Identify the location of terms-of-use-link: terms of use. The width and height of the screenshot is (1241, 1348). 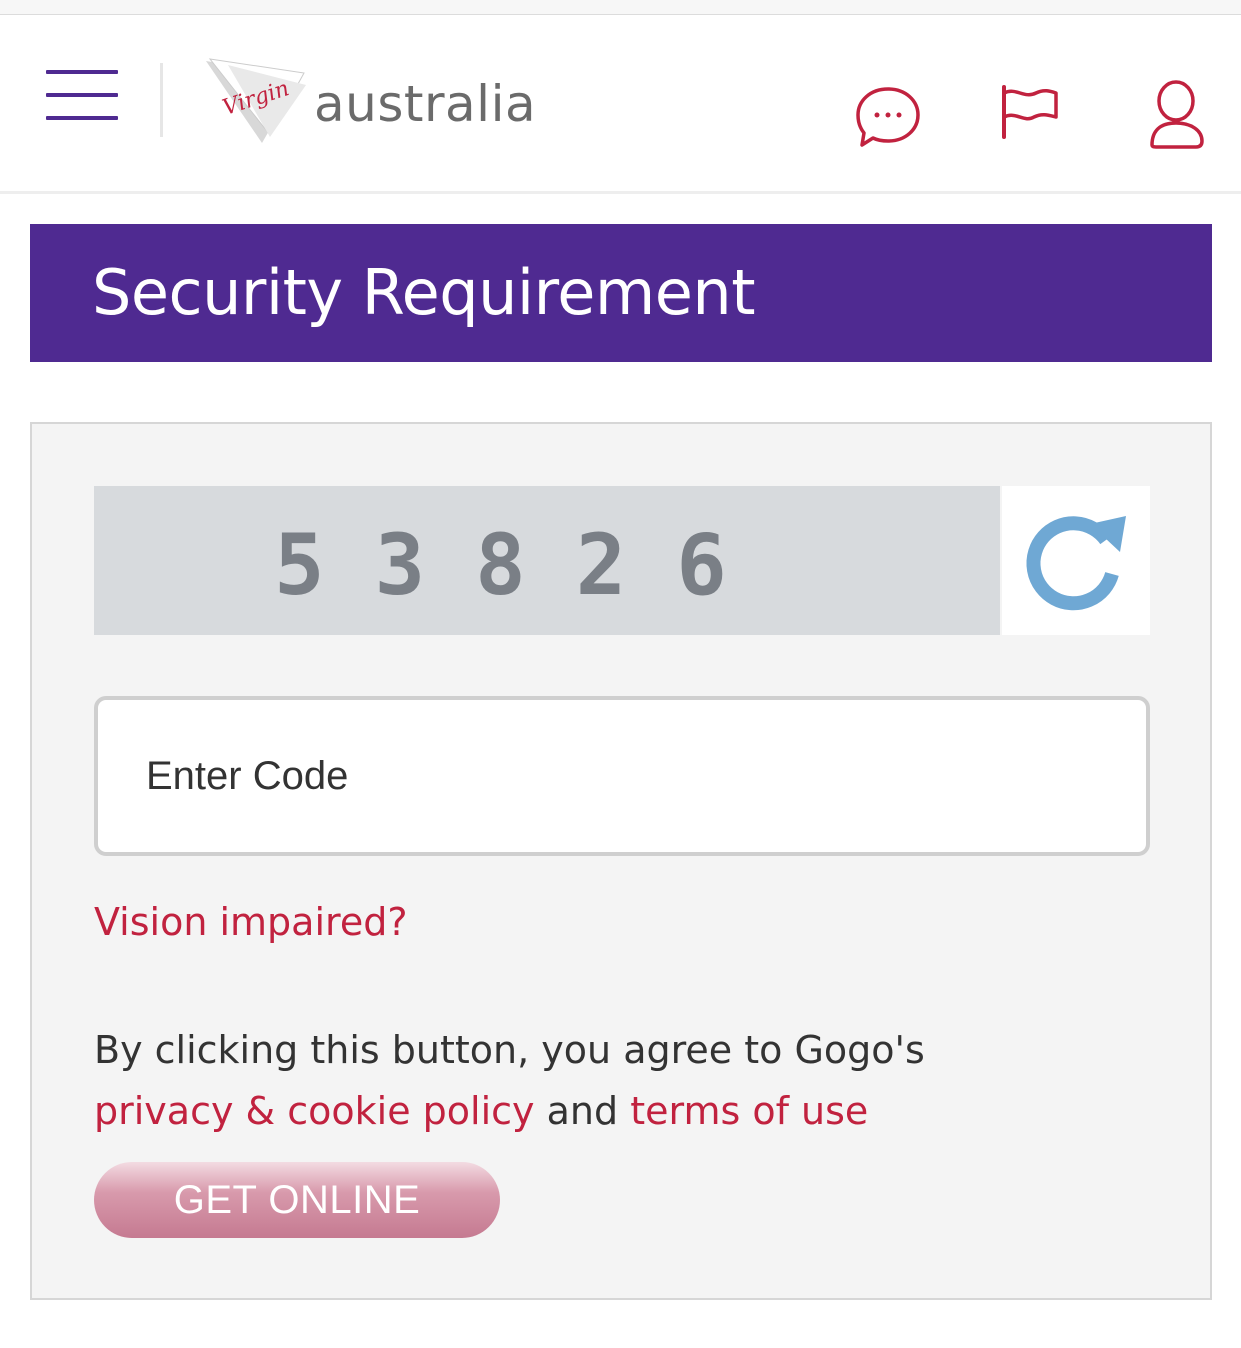
(749, 1111).